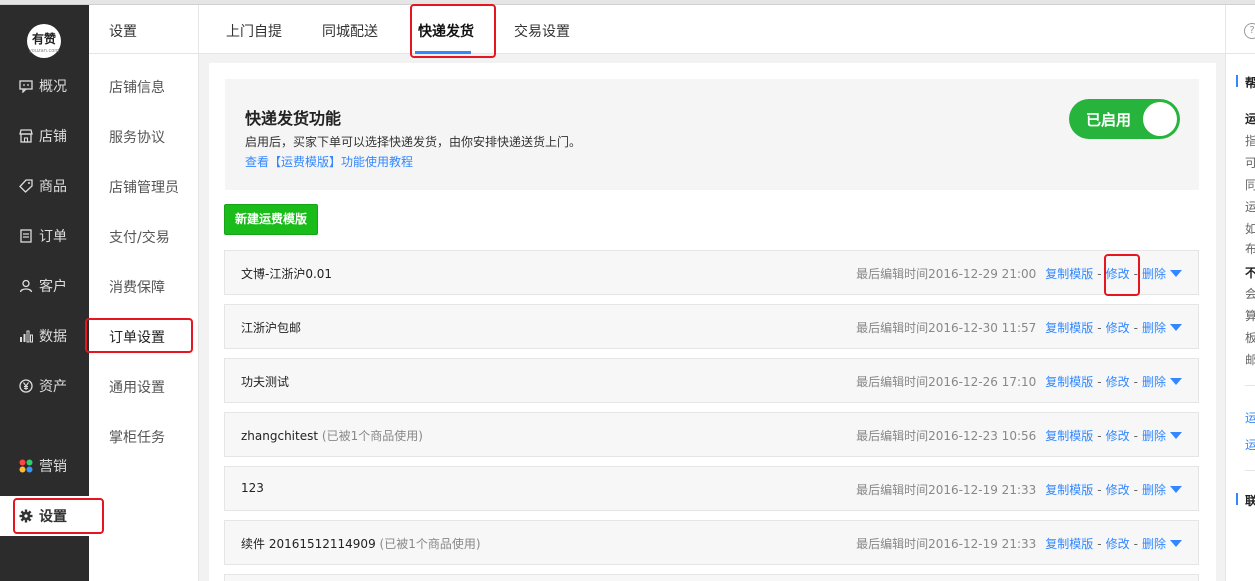  Describe the element at coordinates (1250, 162) in the screenshot. I see `help-line: 可` at that location.